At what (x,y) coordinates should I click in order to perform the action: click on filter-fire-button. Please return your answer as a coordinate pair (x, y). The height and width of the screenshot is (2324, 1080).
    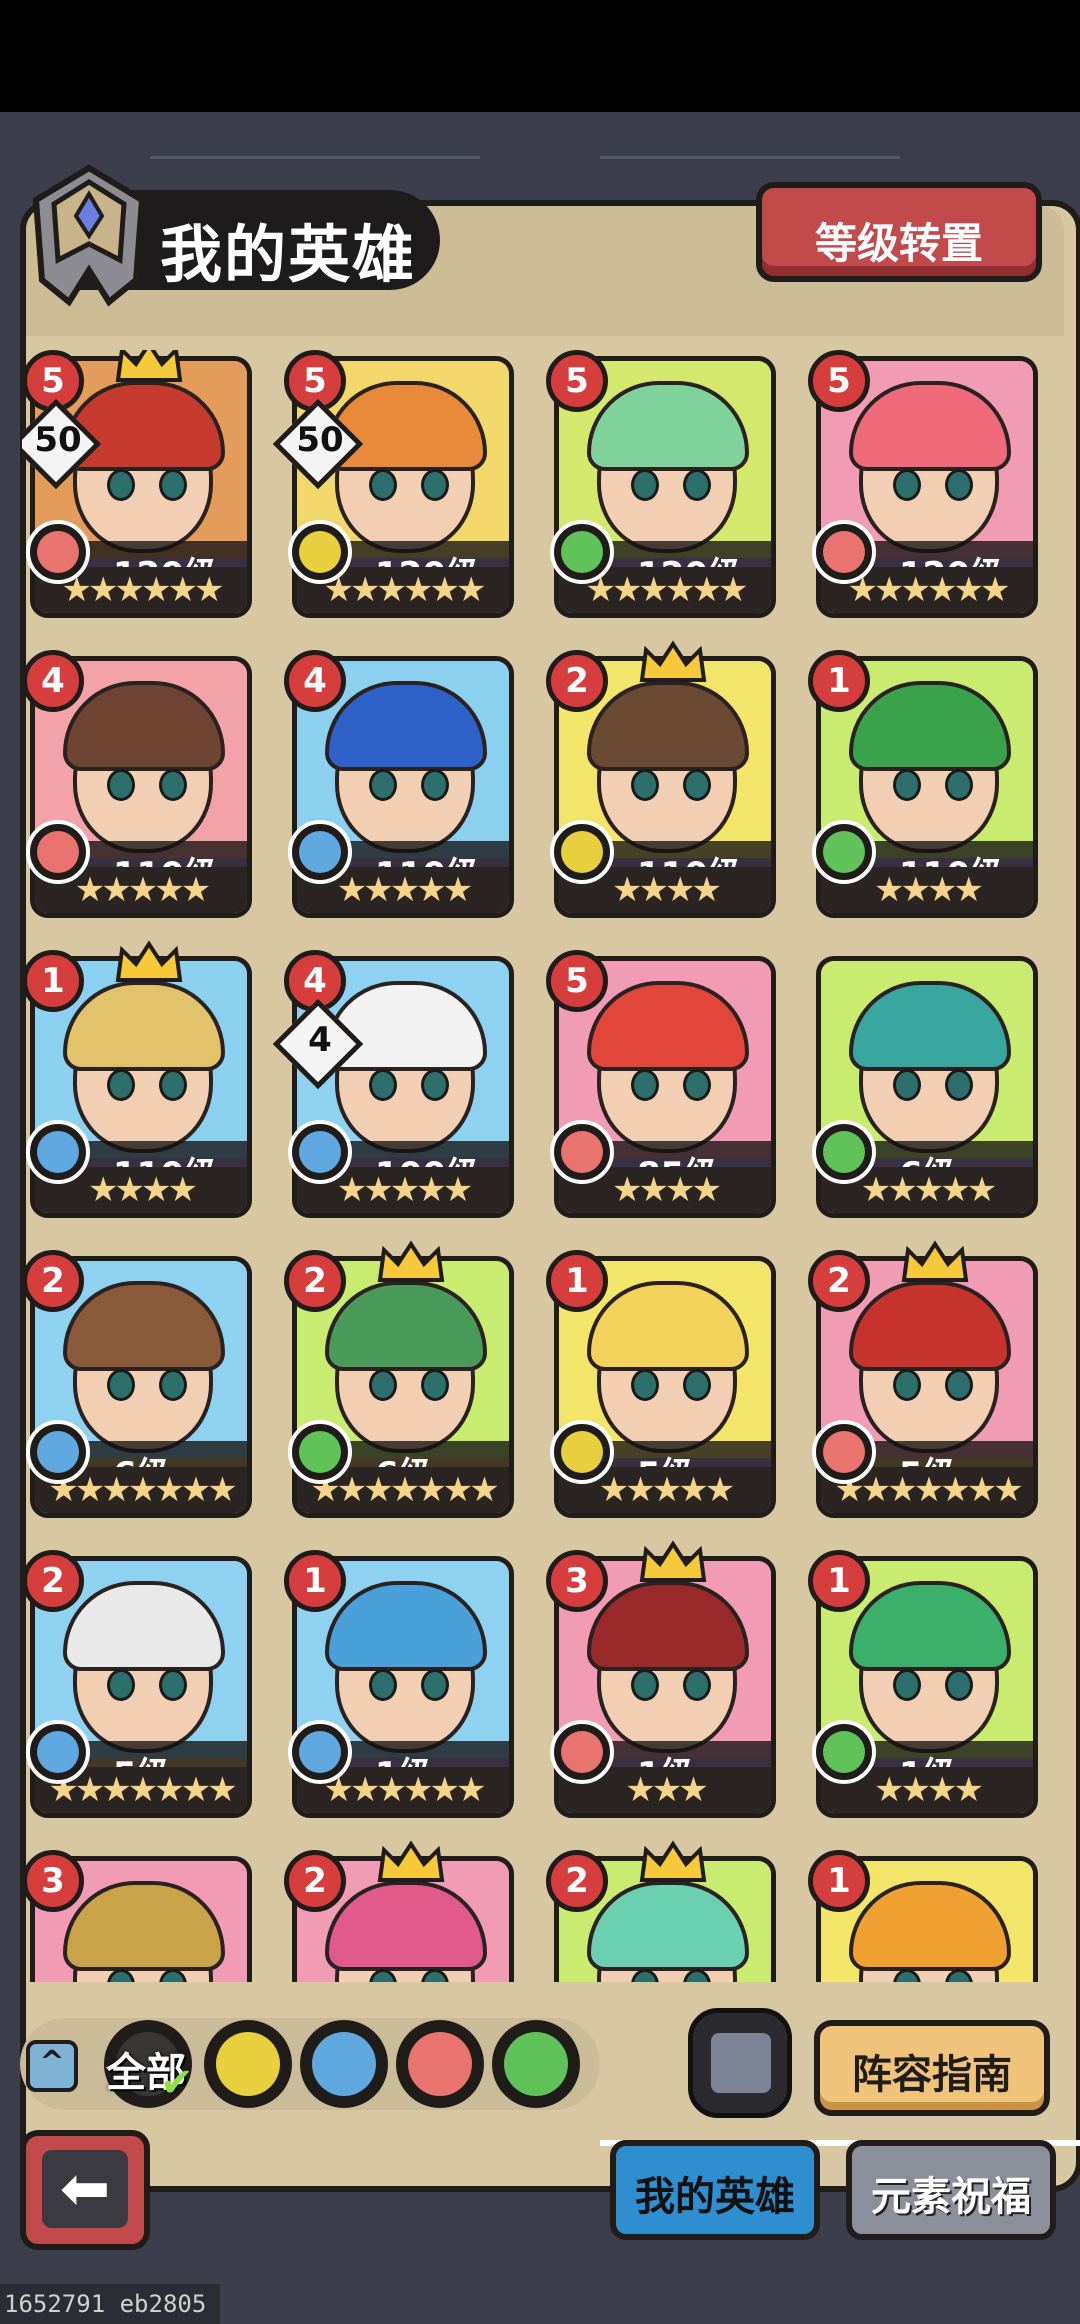
    Looking at the image, I should click on (440, 2064).